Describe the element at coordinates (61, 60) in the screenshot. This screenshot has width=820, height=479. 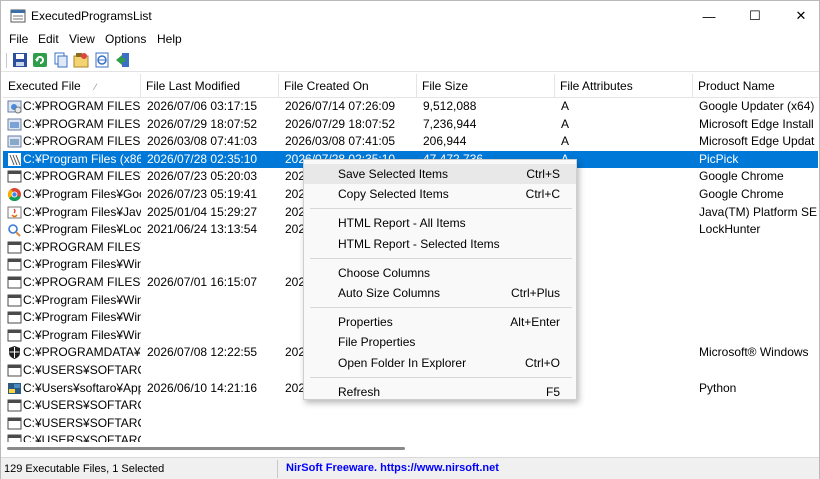
I see `copy-icon` at that location.